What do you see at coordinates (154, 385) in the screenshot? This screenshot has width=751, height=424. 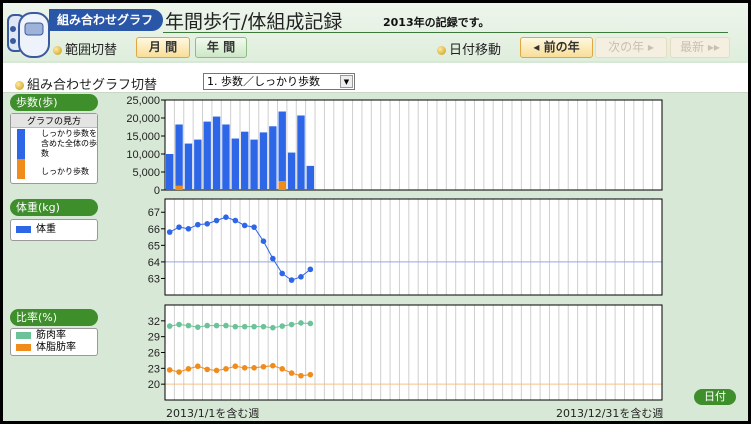 I see `y-tick-label: 20` at bounding box center [154, 385].